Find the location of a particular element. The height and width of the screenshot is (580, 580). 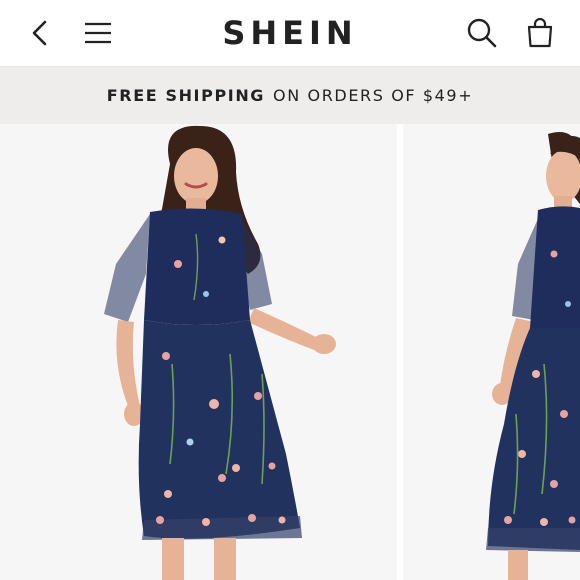

shein-logo: SHEIN is located at coordinates (290, 33).